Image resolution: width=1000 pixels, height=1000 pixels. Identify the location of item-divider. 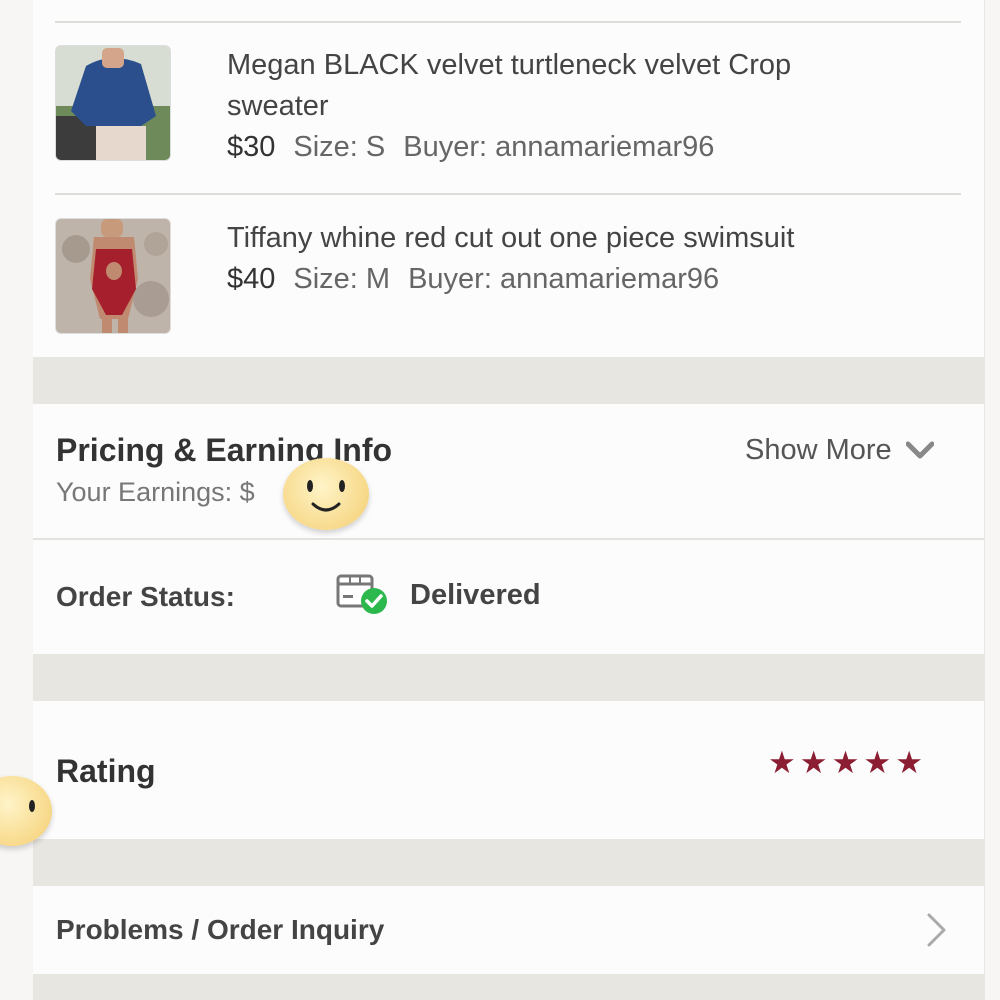
(508, 194).